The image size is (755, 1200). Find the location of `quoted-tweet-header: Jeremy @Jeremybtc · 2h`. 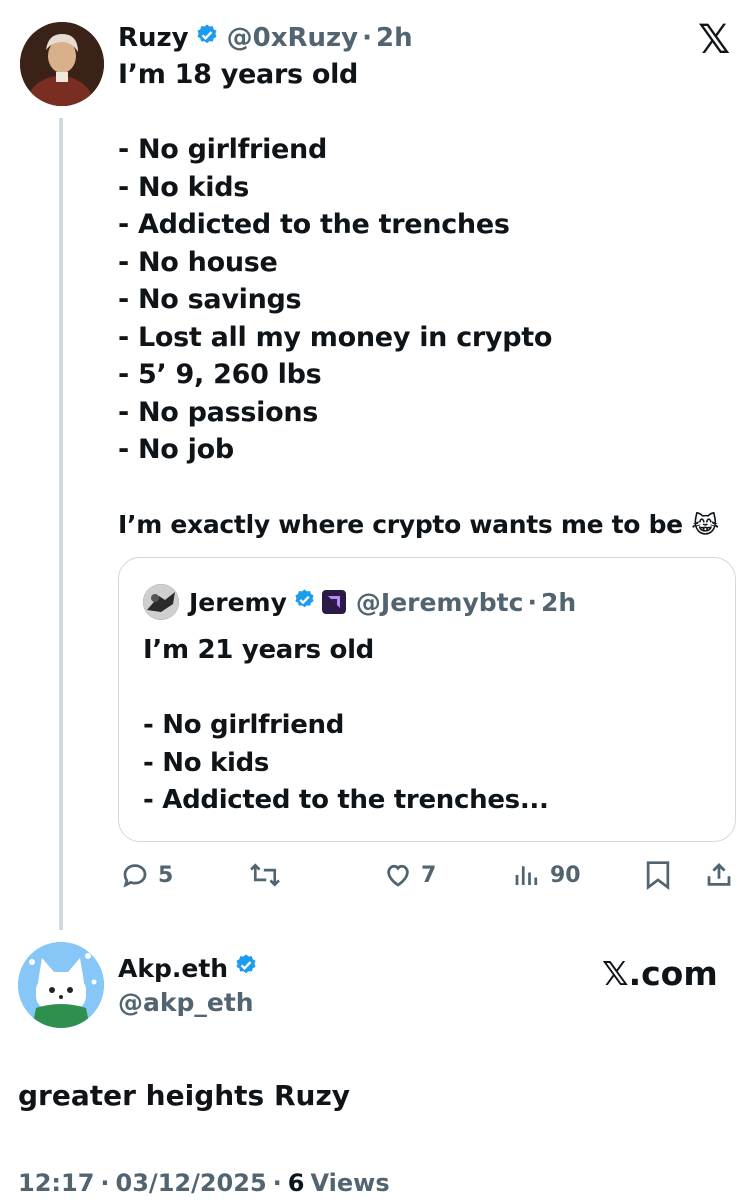

quoted-tweet-header: Jeremy @Jeremybtc · 2h is located at coordinates (359, 602).